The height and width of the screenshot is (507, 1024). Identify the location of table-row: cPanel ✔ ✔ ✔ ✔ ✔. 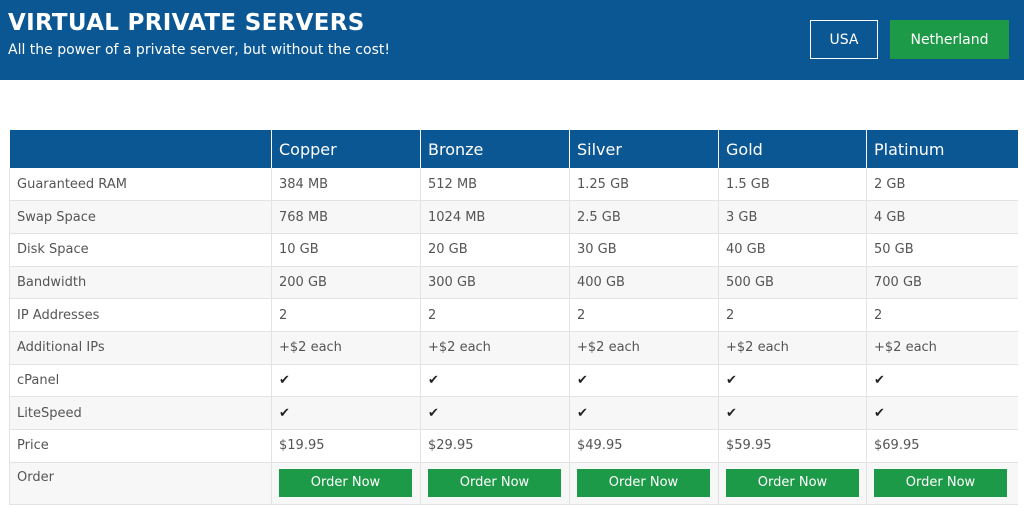
(513, 381).